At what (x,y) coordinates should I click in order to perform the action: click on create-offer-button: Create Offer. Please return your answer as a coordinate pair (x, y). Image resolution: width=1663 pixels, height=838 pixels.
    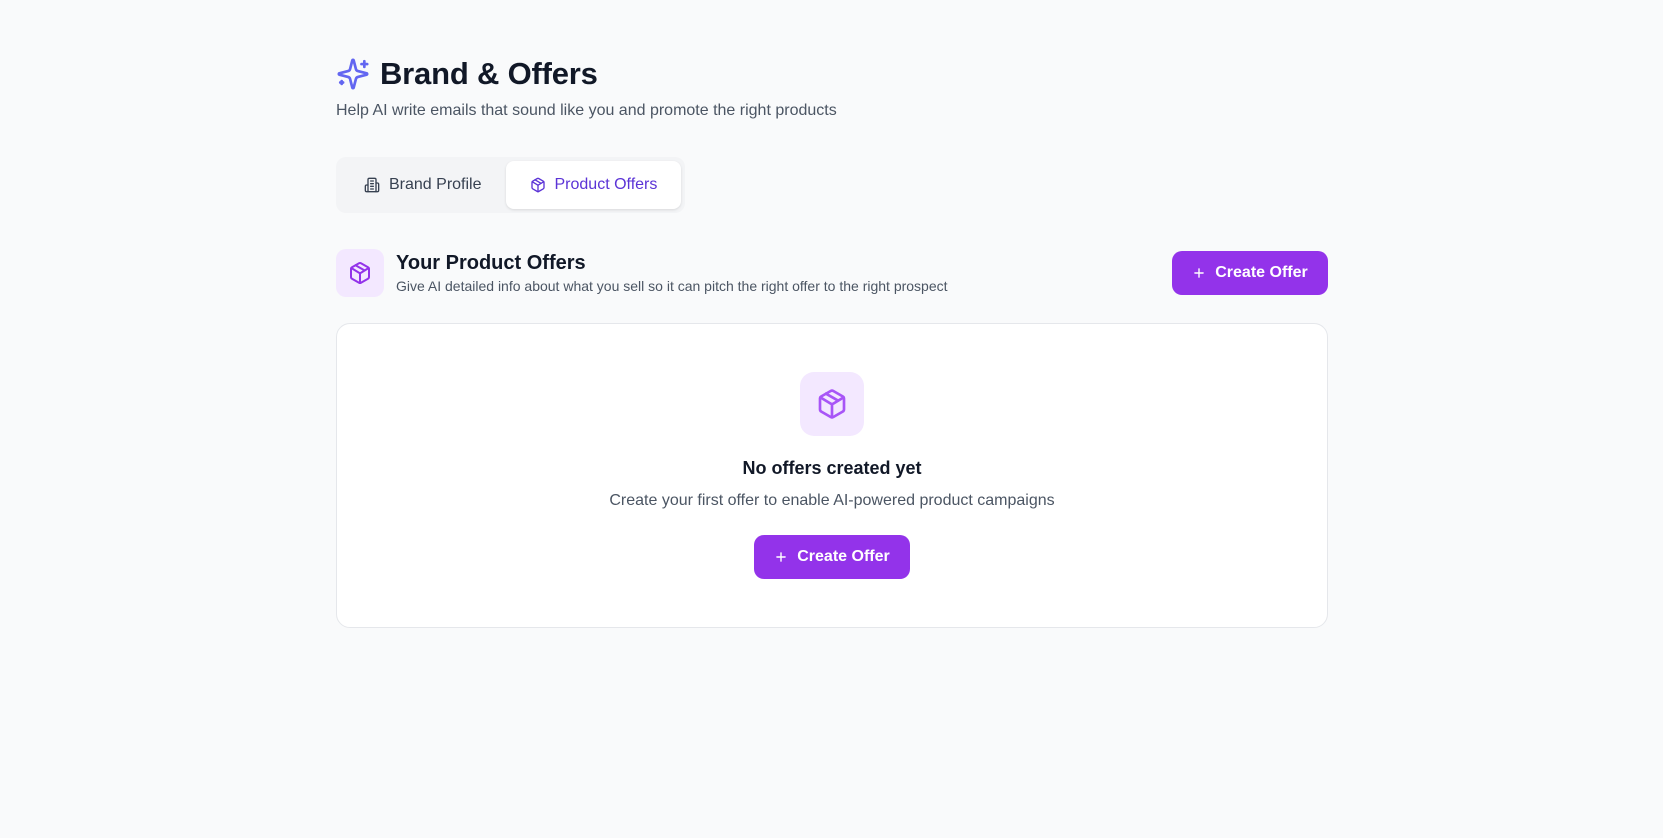
    Looking at the image, I should click on (1250, 273).